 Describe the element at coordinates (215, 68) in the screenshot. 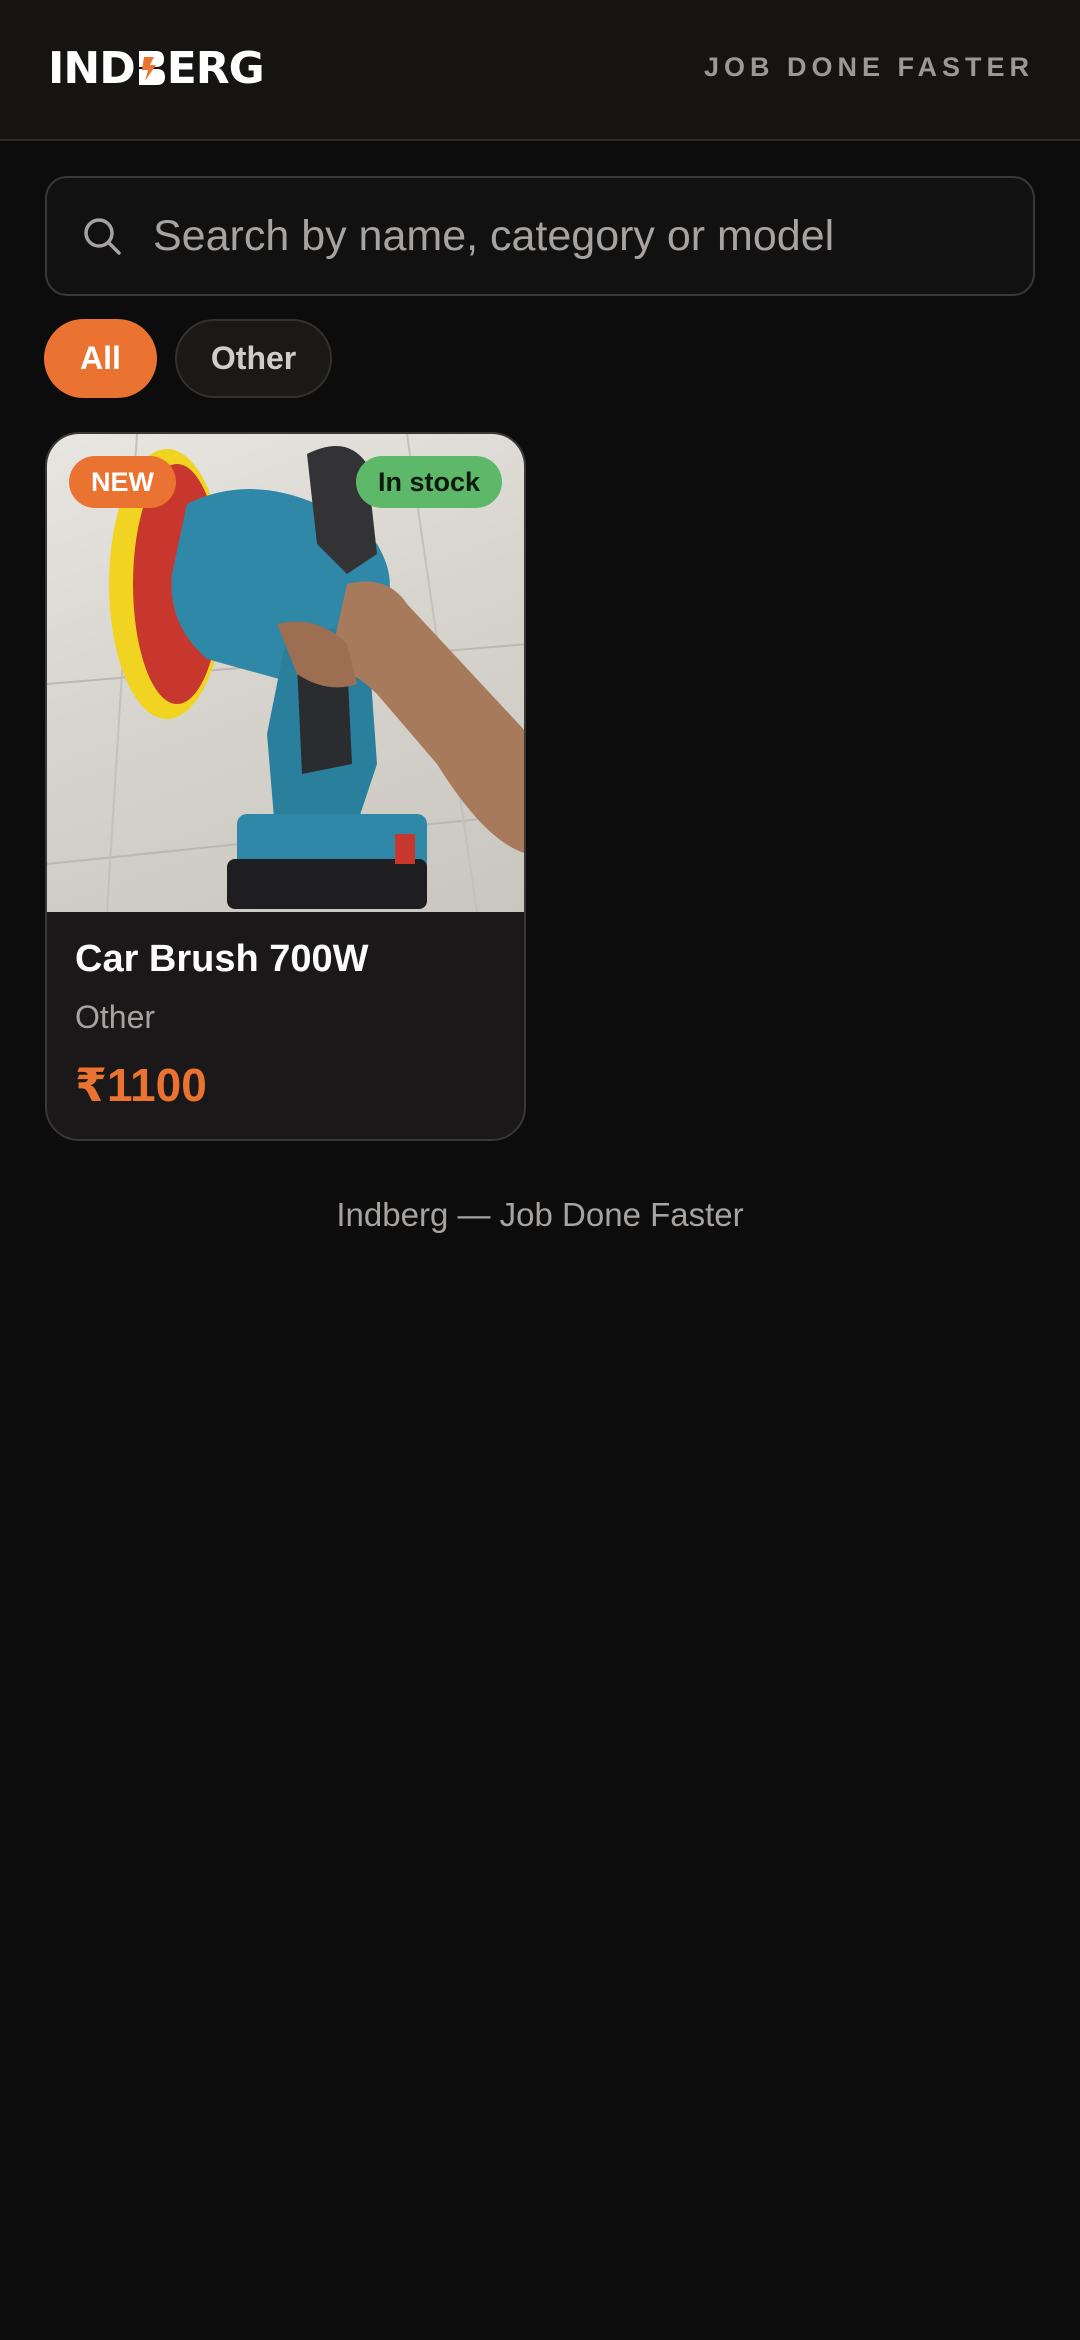

I see `logo-text-right: ERG` at that location.